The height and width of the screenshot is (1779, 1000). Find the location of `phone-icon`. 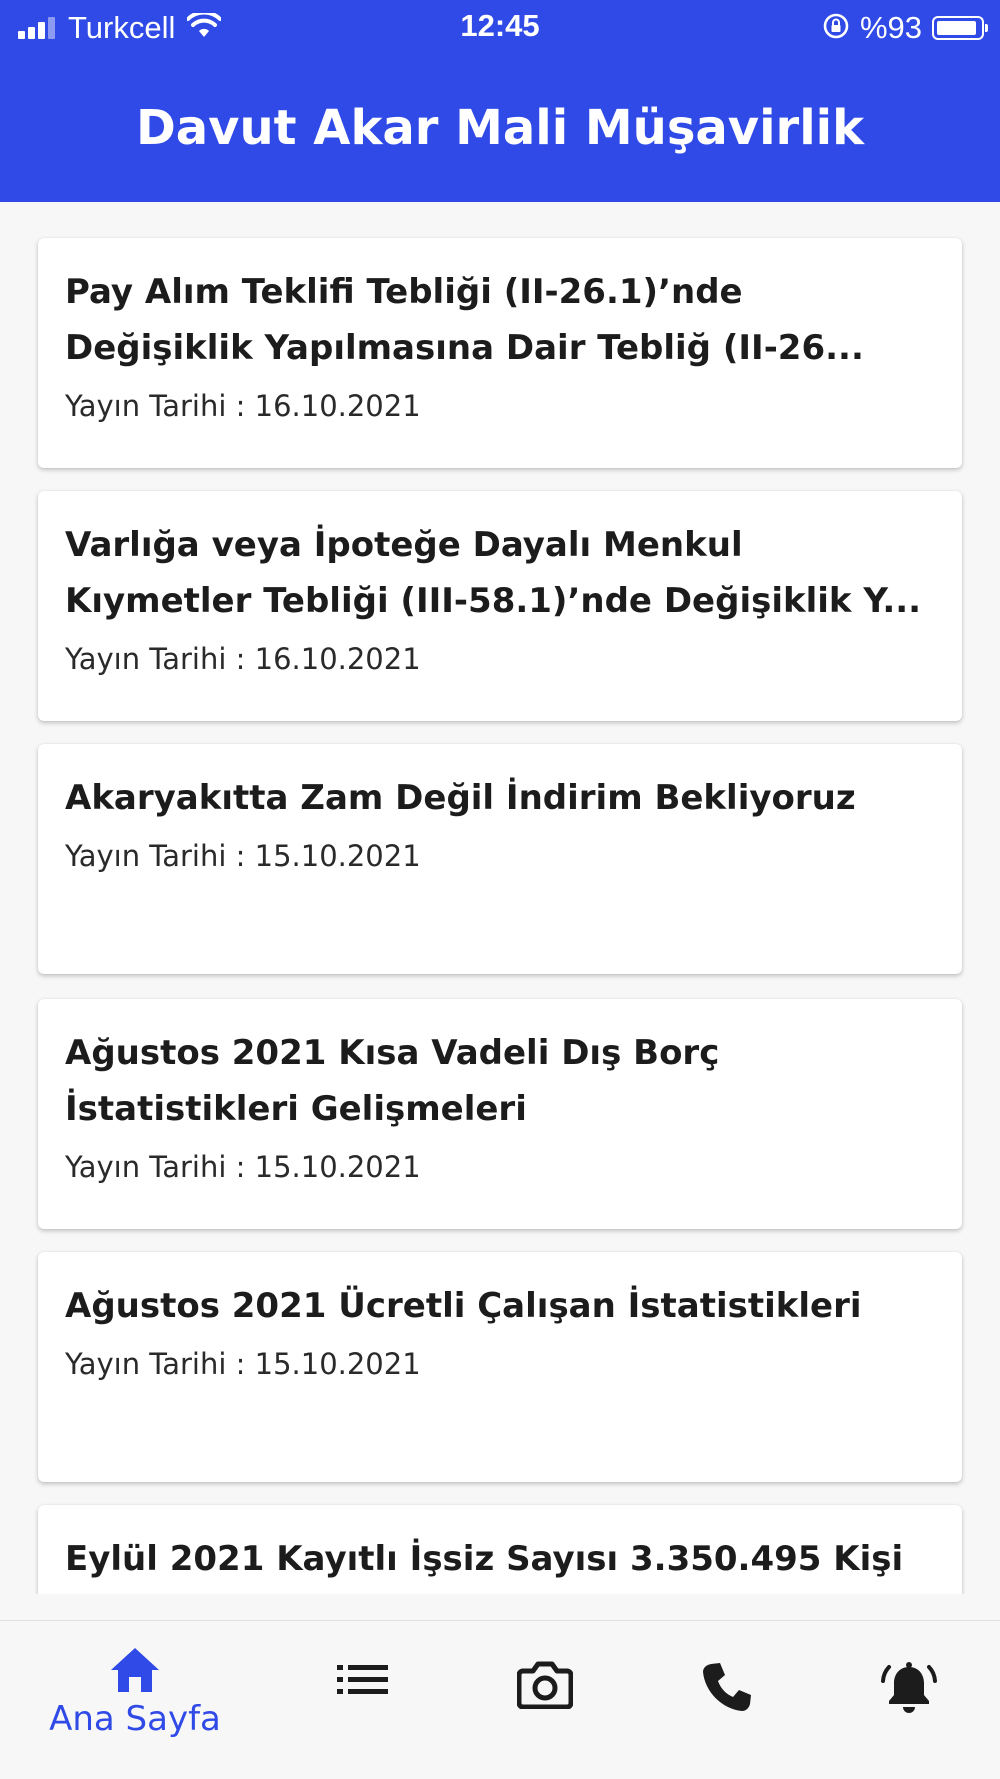

phone-icon is located at coordinates (727, 1687).